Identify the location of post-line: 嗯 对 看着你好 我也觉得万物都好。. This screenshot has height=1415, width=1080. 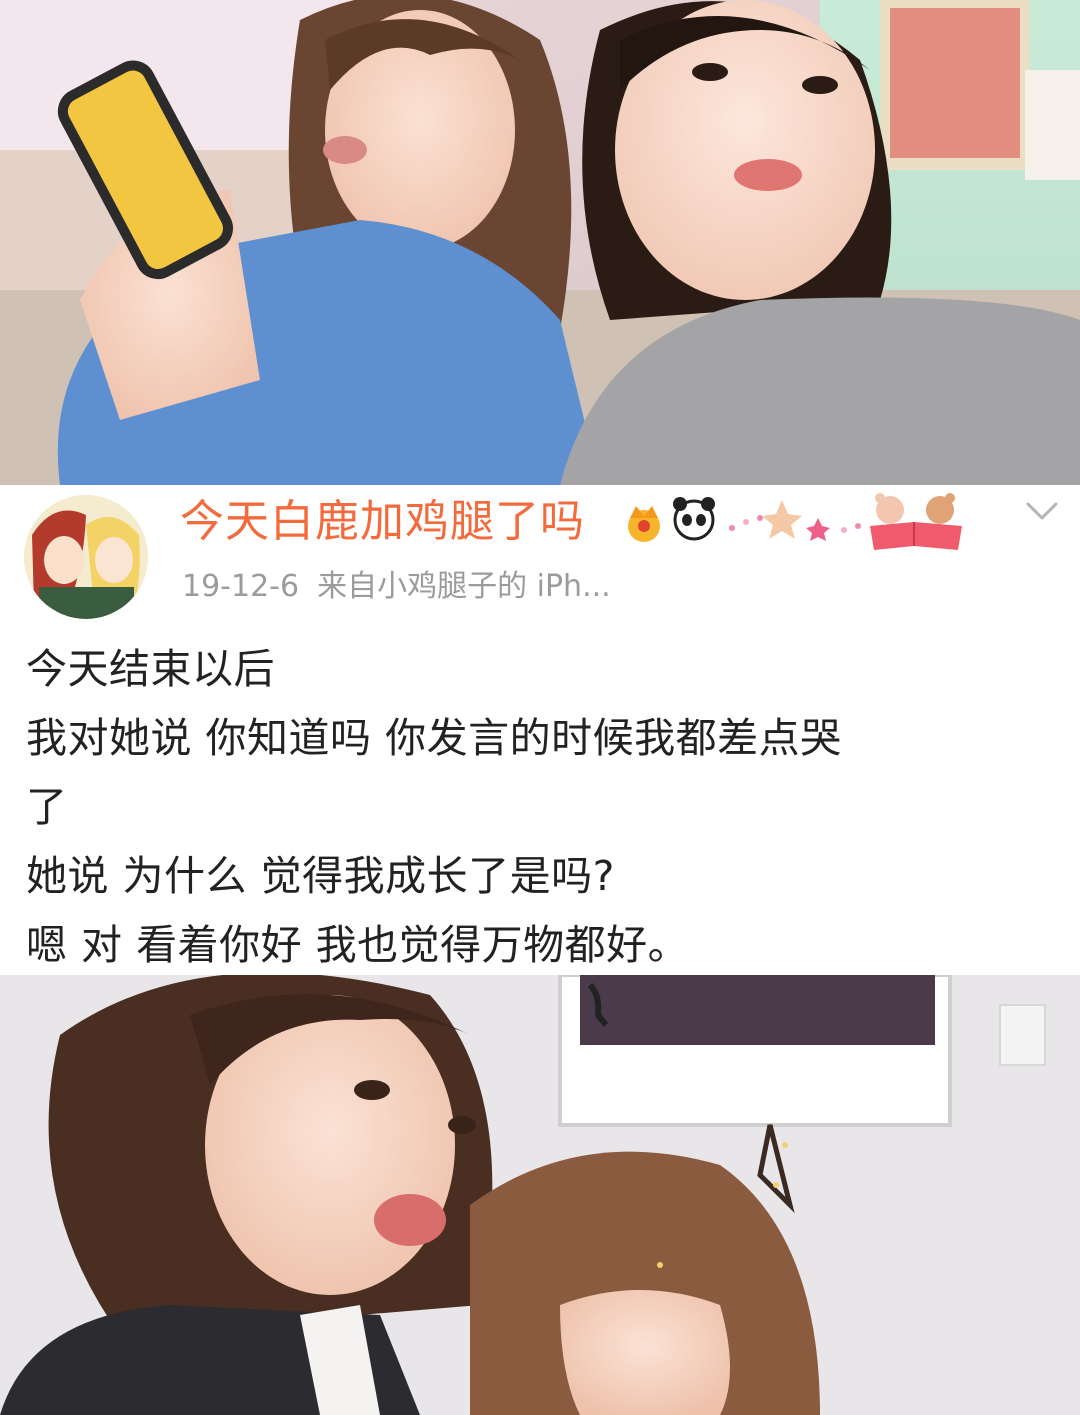
(358, 945).